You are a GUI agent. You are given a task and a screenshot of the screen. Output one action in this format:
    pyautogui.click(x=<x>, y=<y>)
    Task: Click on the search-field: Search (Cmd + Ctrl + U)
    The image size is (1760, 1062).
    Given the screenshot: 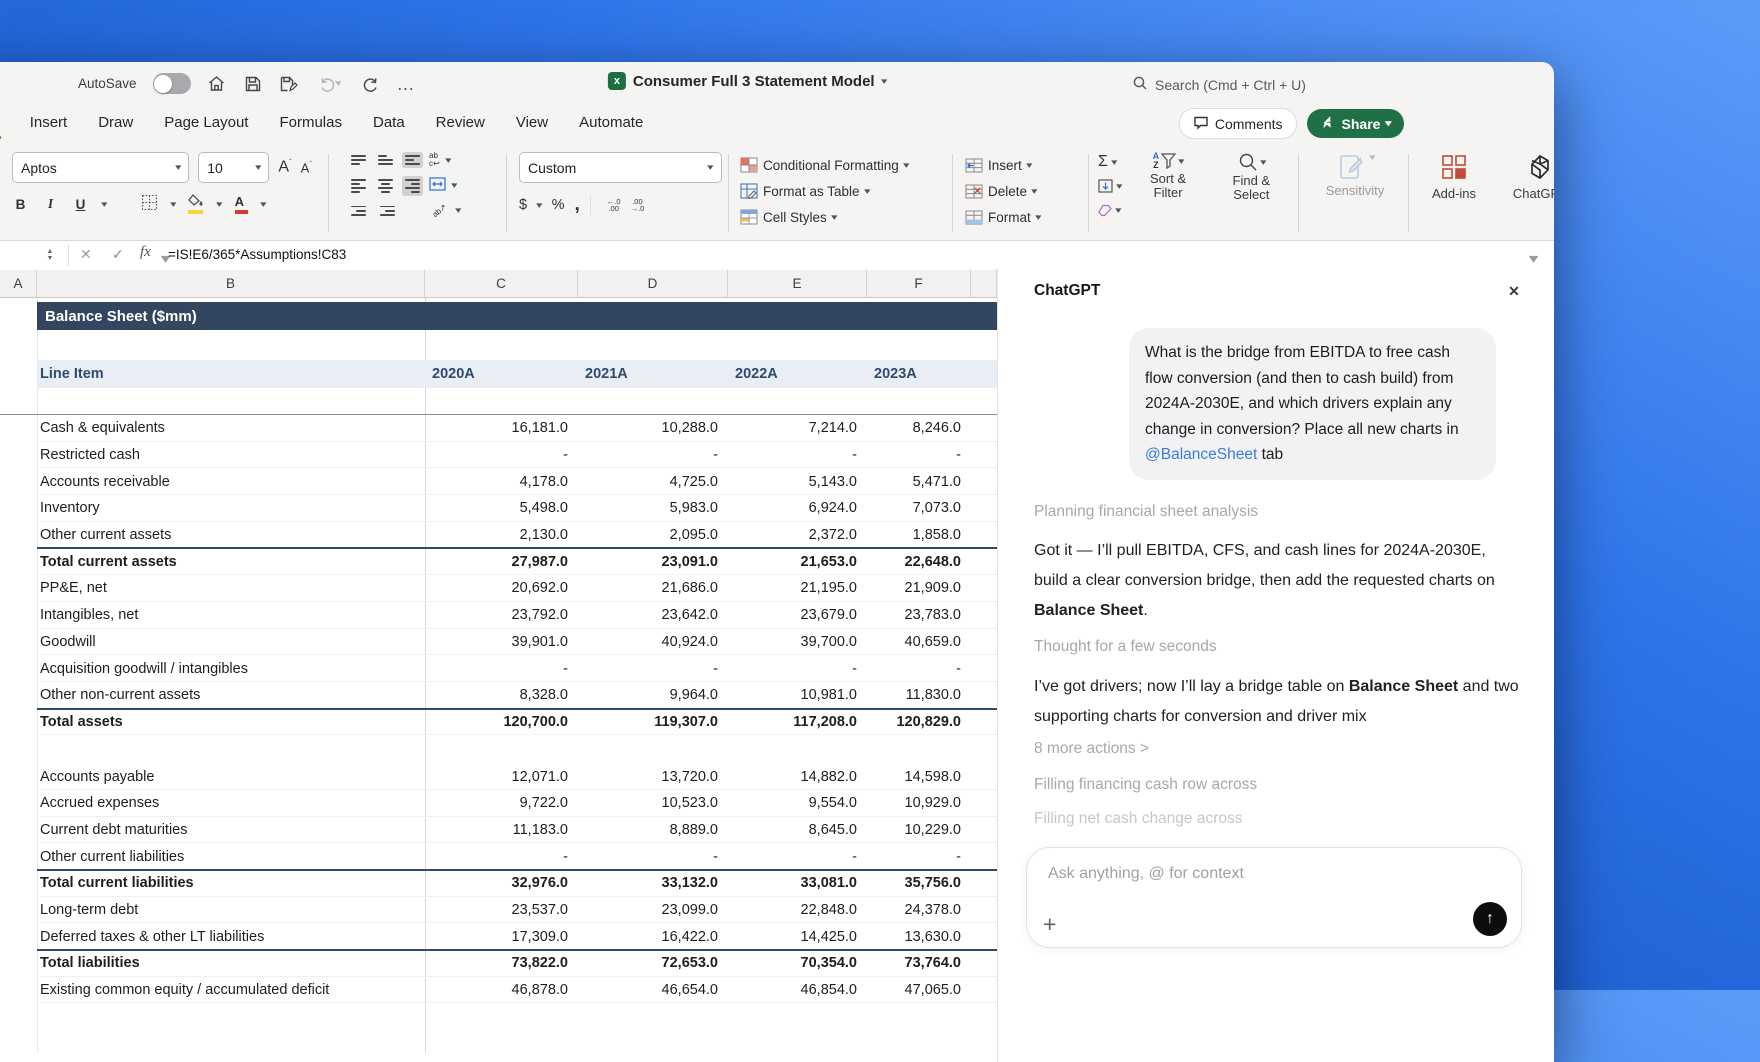 What is the action you would take?
    pyautogui.click(x=1219, y=84)
    